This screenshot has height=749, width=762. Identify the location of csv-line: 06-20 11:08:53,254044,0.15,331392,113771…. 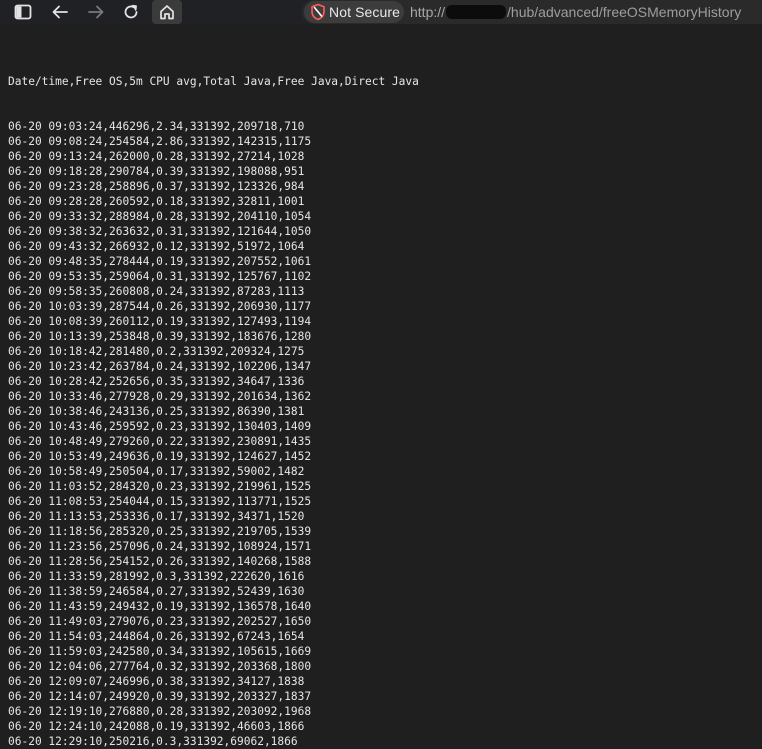
(160, 501).